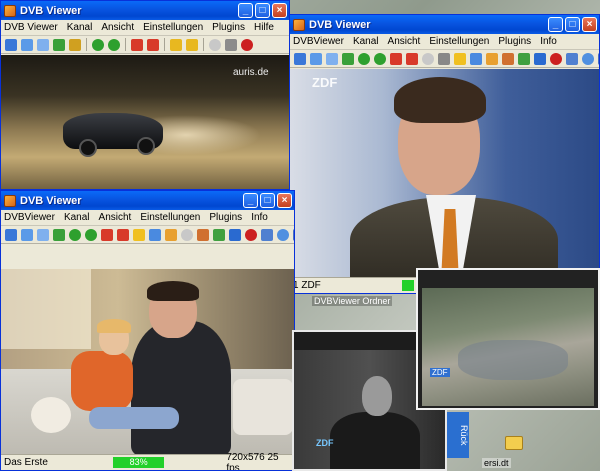 This screenshot has width=600, height=471. I want to click on car-wheel-rear, so click(146, 146).